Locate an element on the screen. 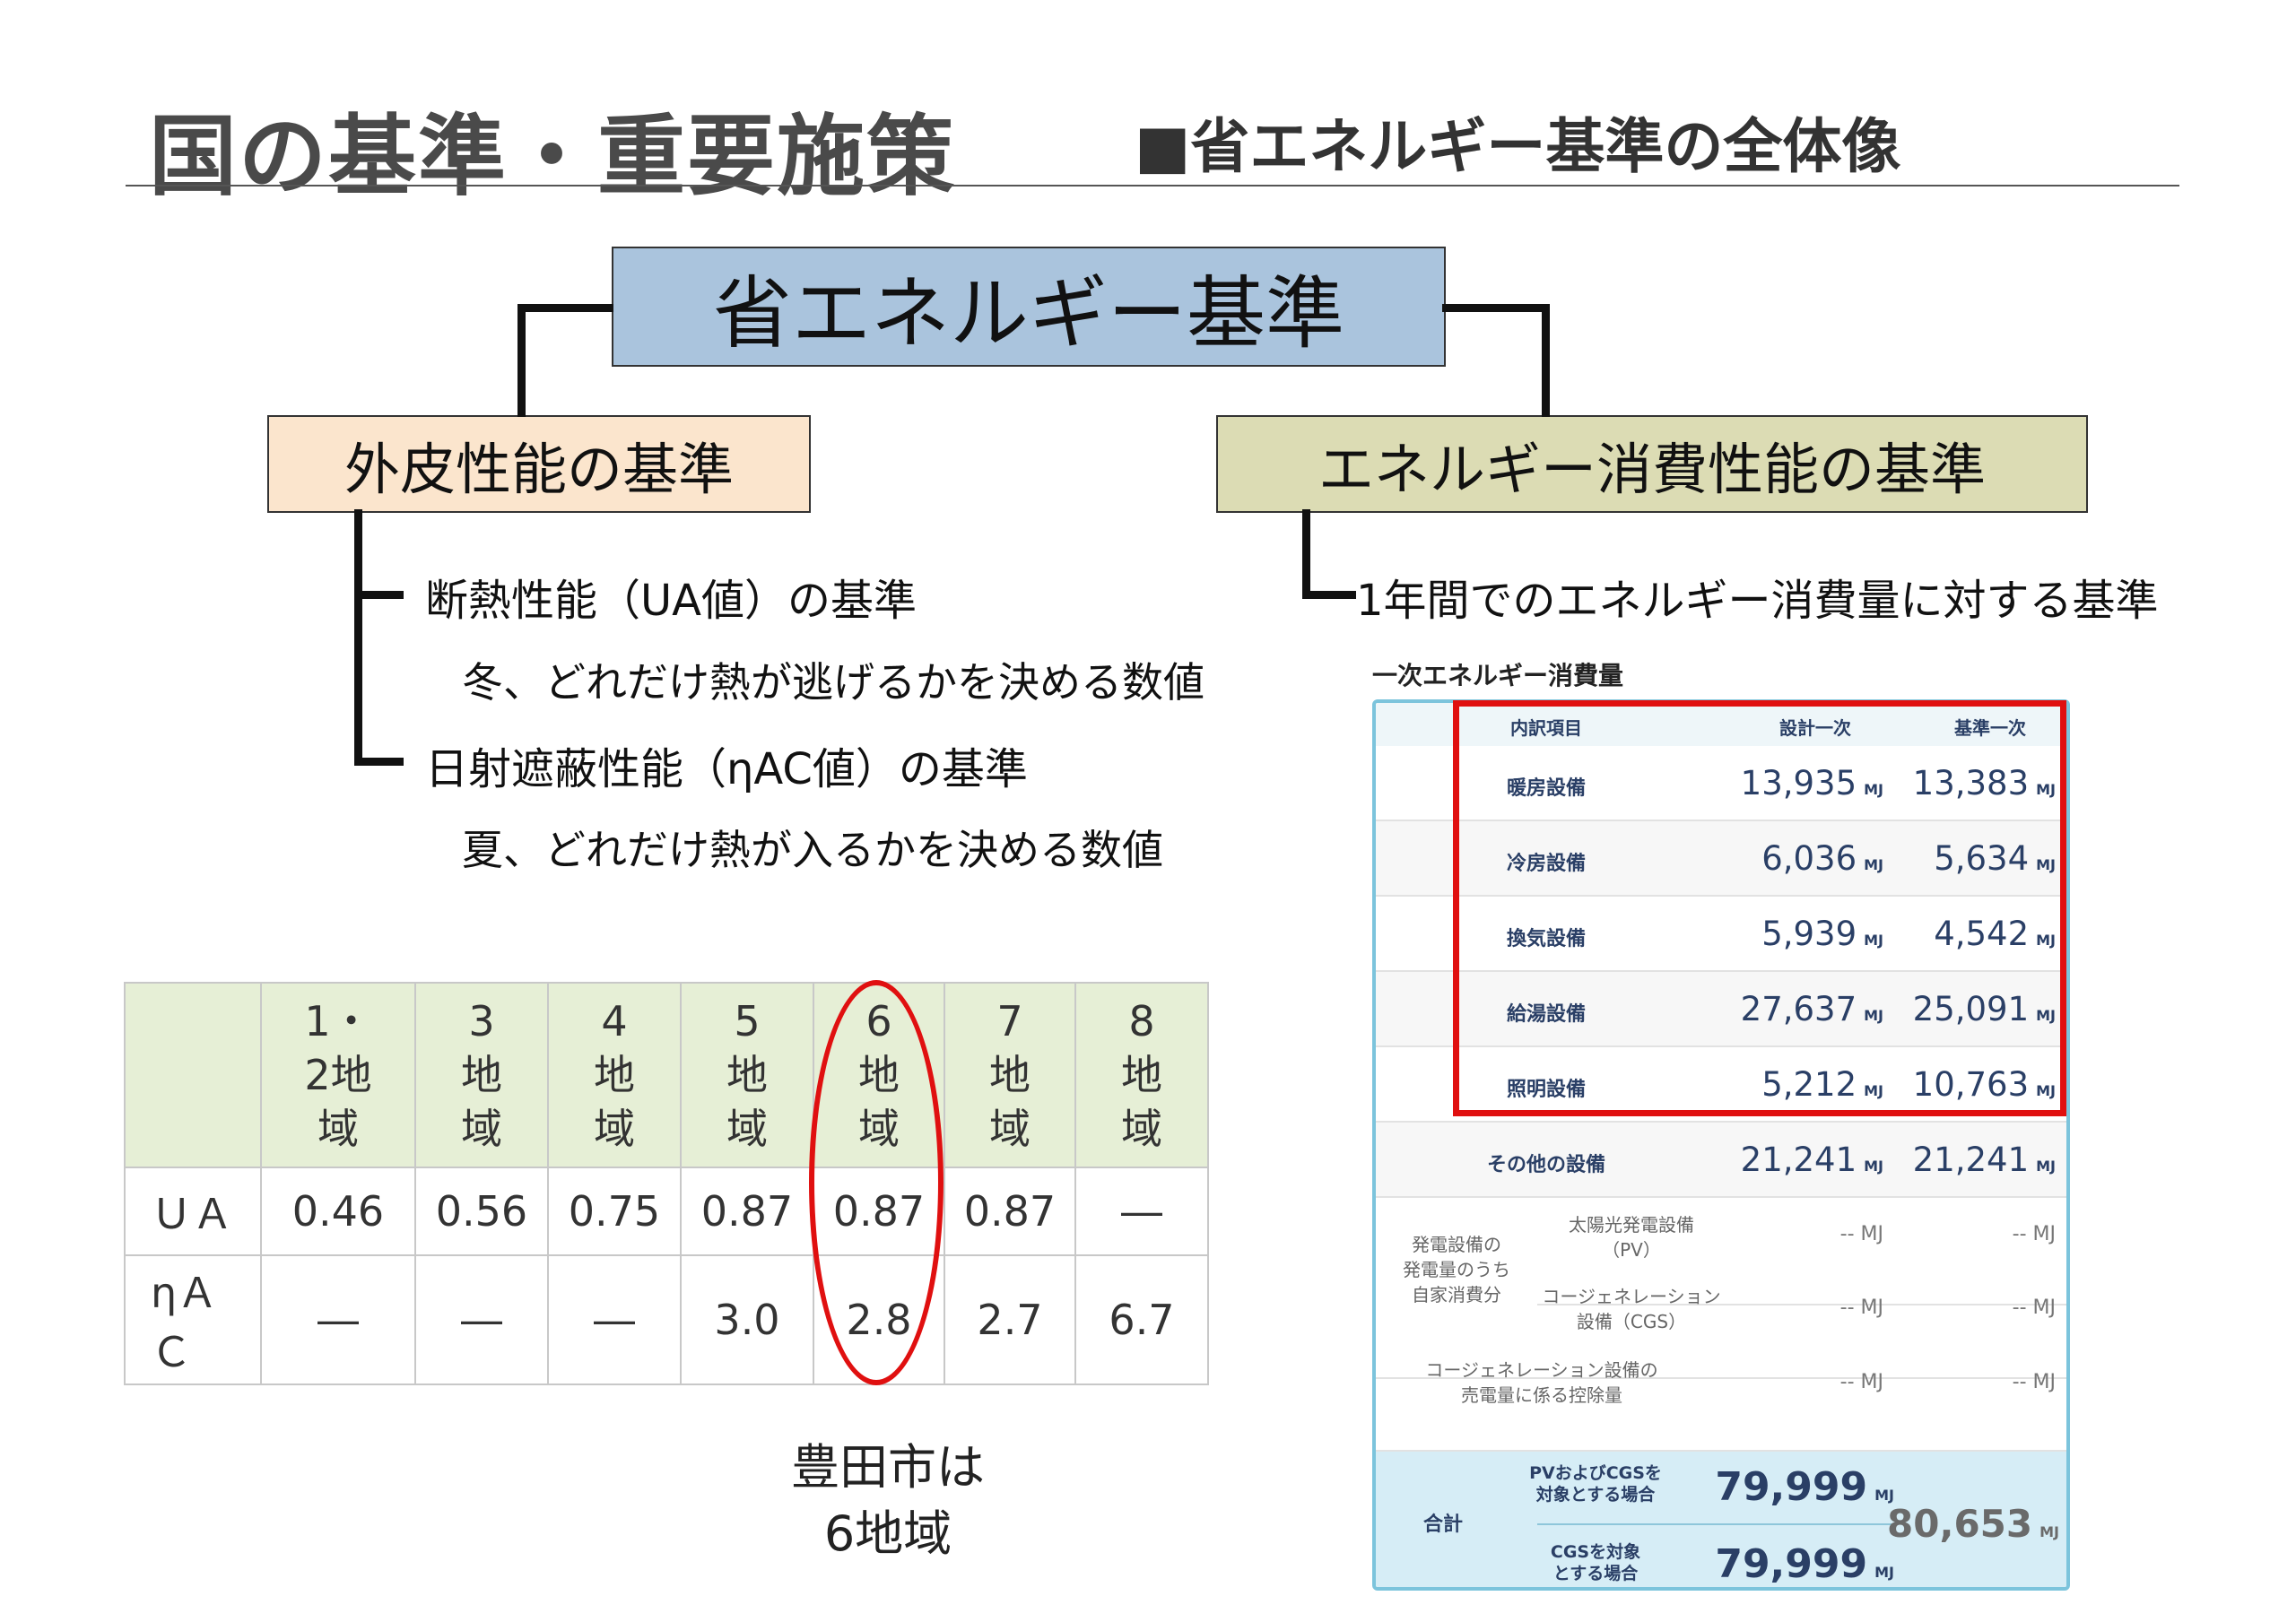 Image resolution: width=2296 pixels, height=1622 pixels. envelope-node: 外皮性能の基準 is located at coordinates (539, 464).